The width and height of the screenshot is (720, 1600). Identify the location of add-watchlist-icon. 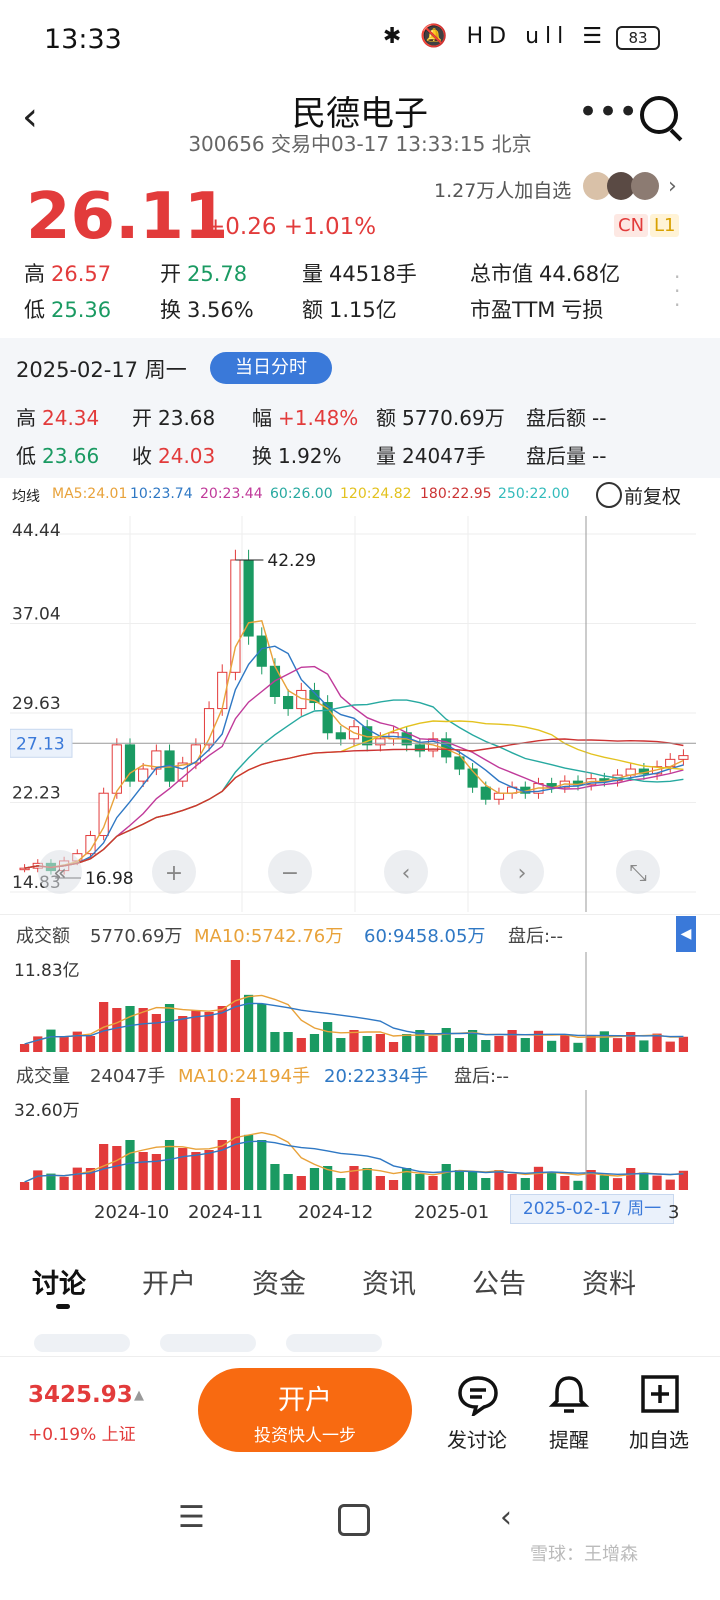
(660, 1394).